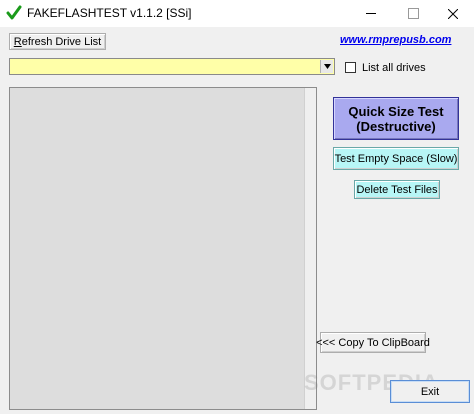  I want to click on minimize-icon, so click(371, 13).